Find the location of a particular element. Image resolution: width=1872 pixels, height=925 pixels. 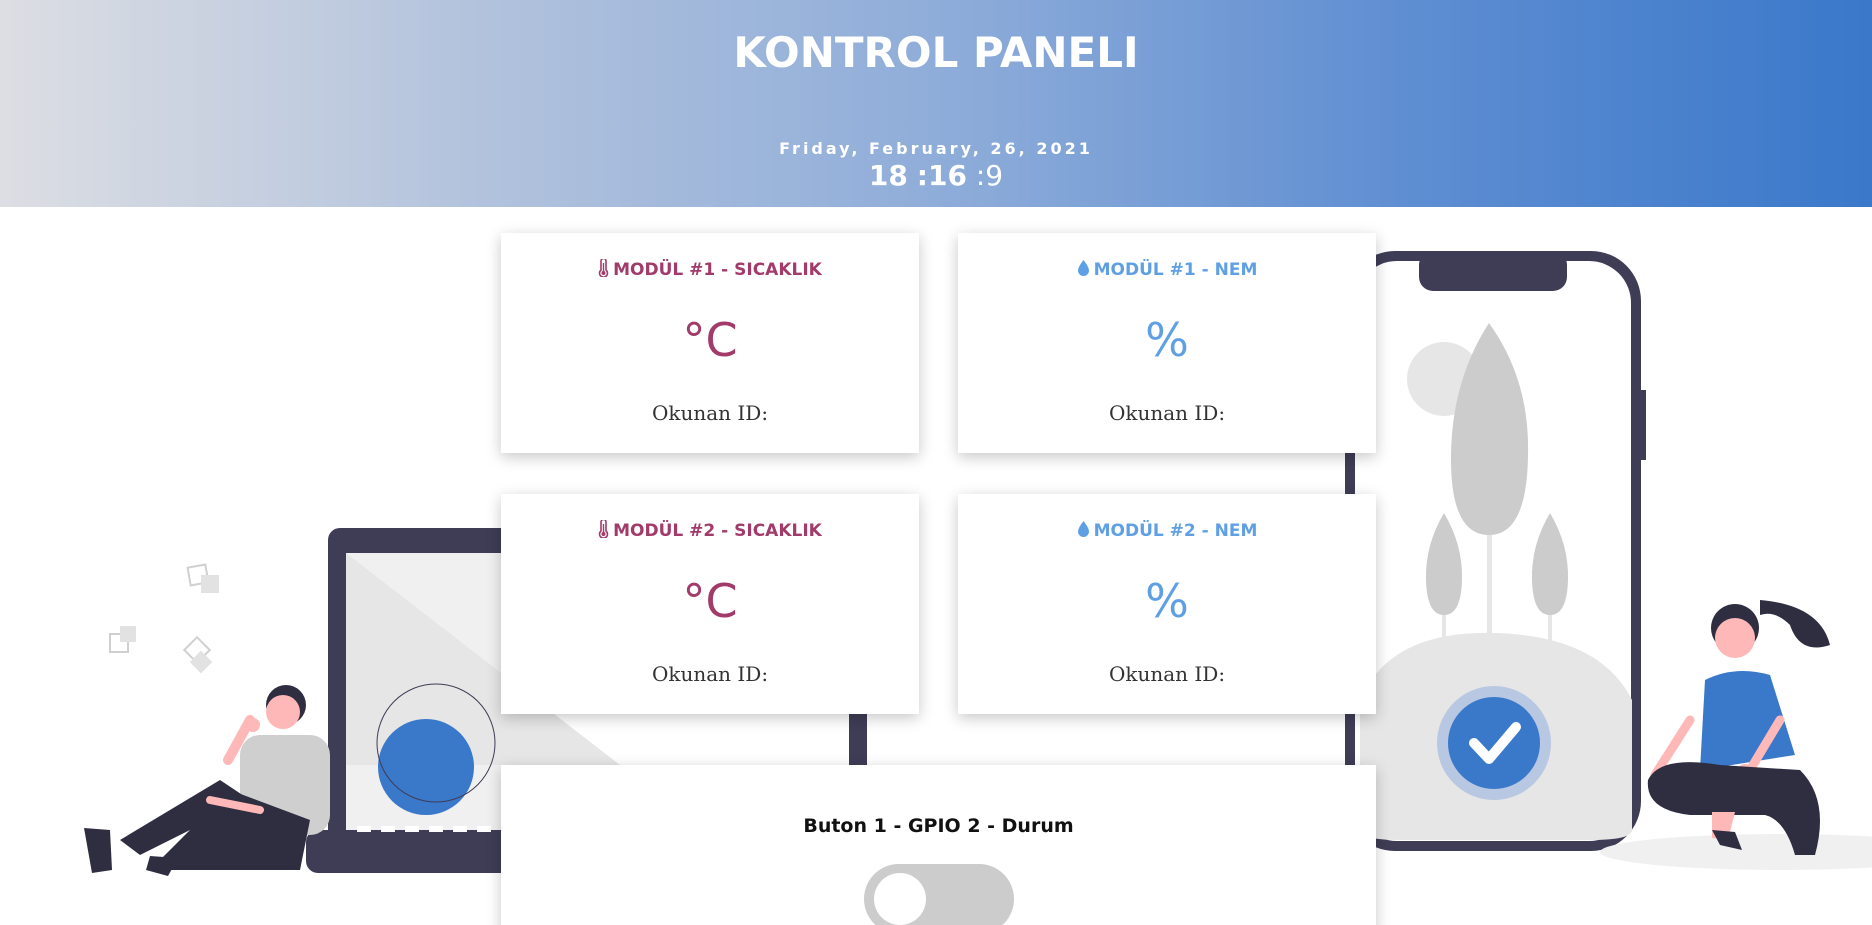

card-module1-temperature: MODÜL #1 - SICAKLIK °C Okunan ID: is located at coordinates (710, 343).